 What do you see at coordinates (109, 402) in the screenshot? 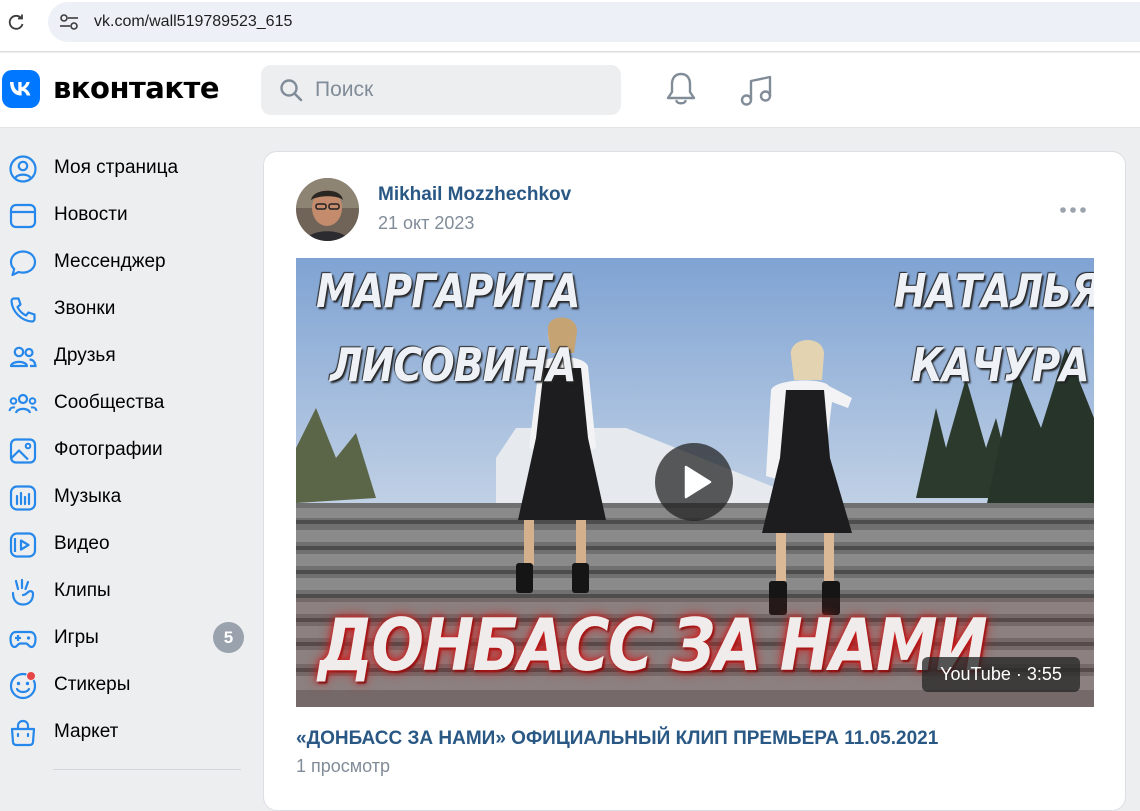
I see `sidebar-item-label: Сообщества` at bounding box center [109, 402].